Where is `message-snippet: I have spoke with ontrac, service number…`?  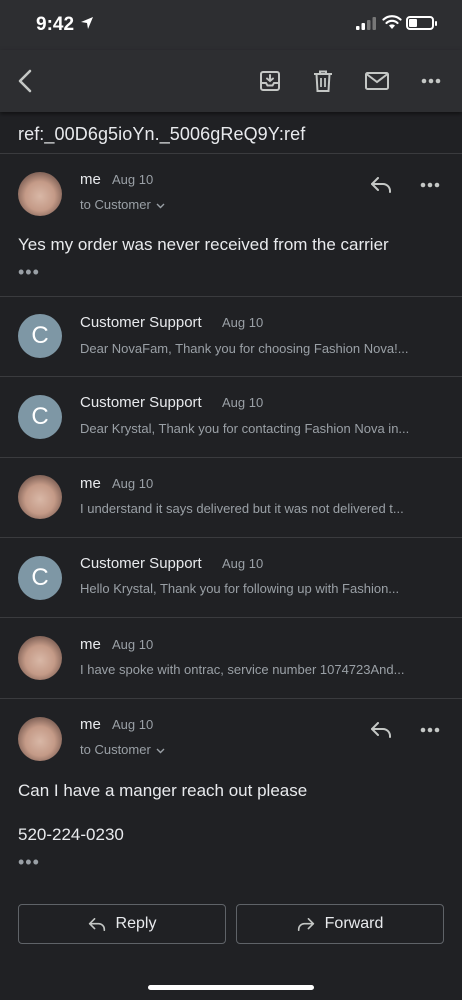 message-snippet: I have spoke with ontrac, service number… is located at coordinates (242, 669).